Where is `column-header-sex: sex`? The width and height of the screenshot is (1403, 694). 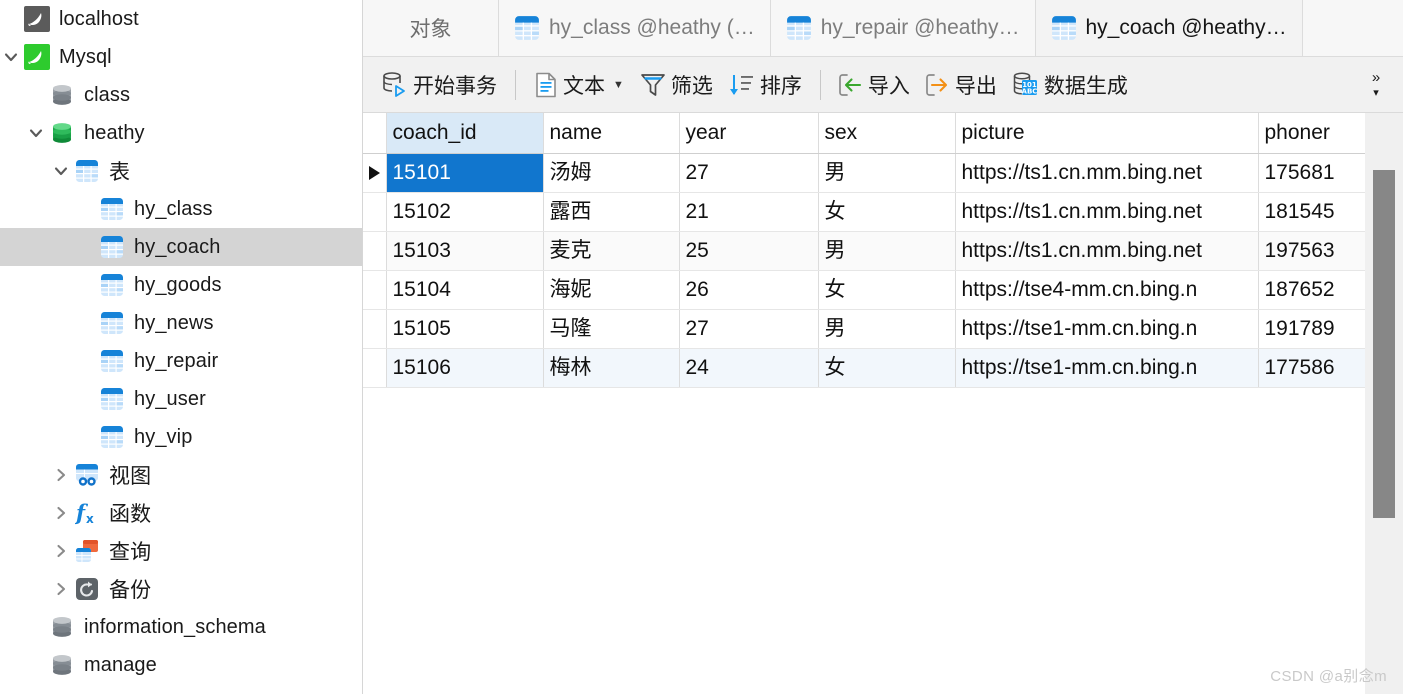 column-header-sex: sex is located at coordinates (887, 133).